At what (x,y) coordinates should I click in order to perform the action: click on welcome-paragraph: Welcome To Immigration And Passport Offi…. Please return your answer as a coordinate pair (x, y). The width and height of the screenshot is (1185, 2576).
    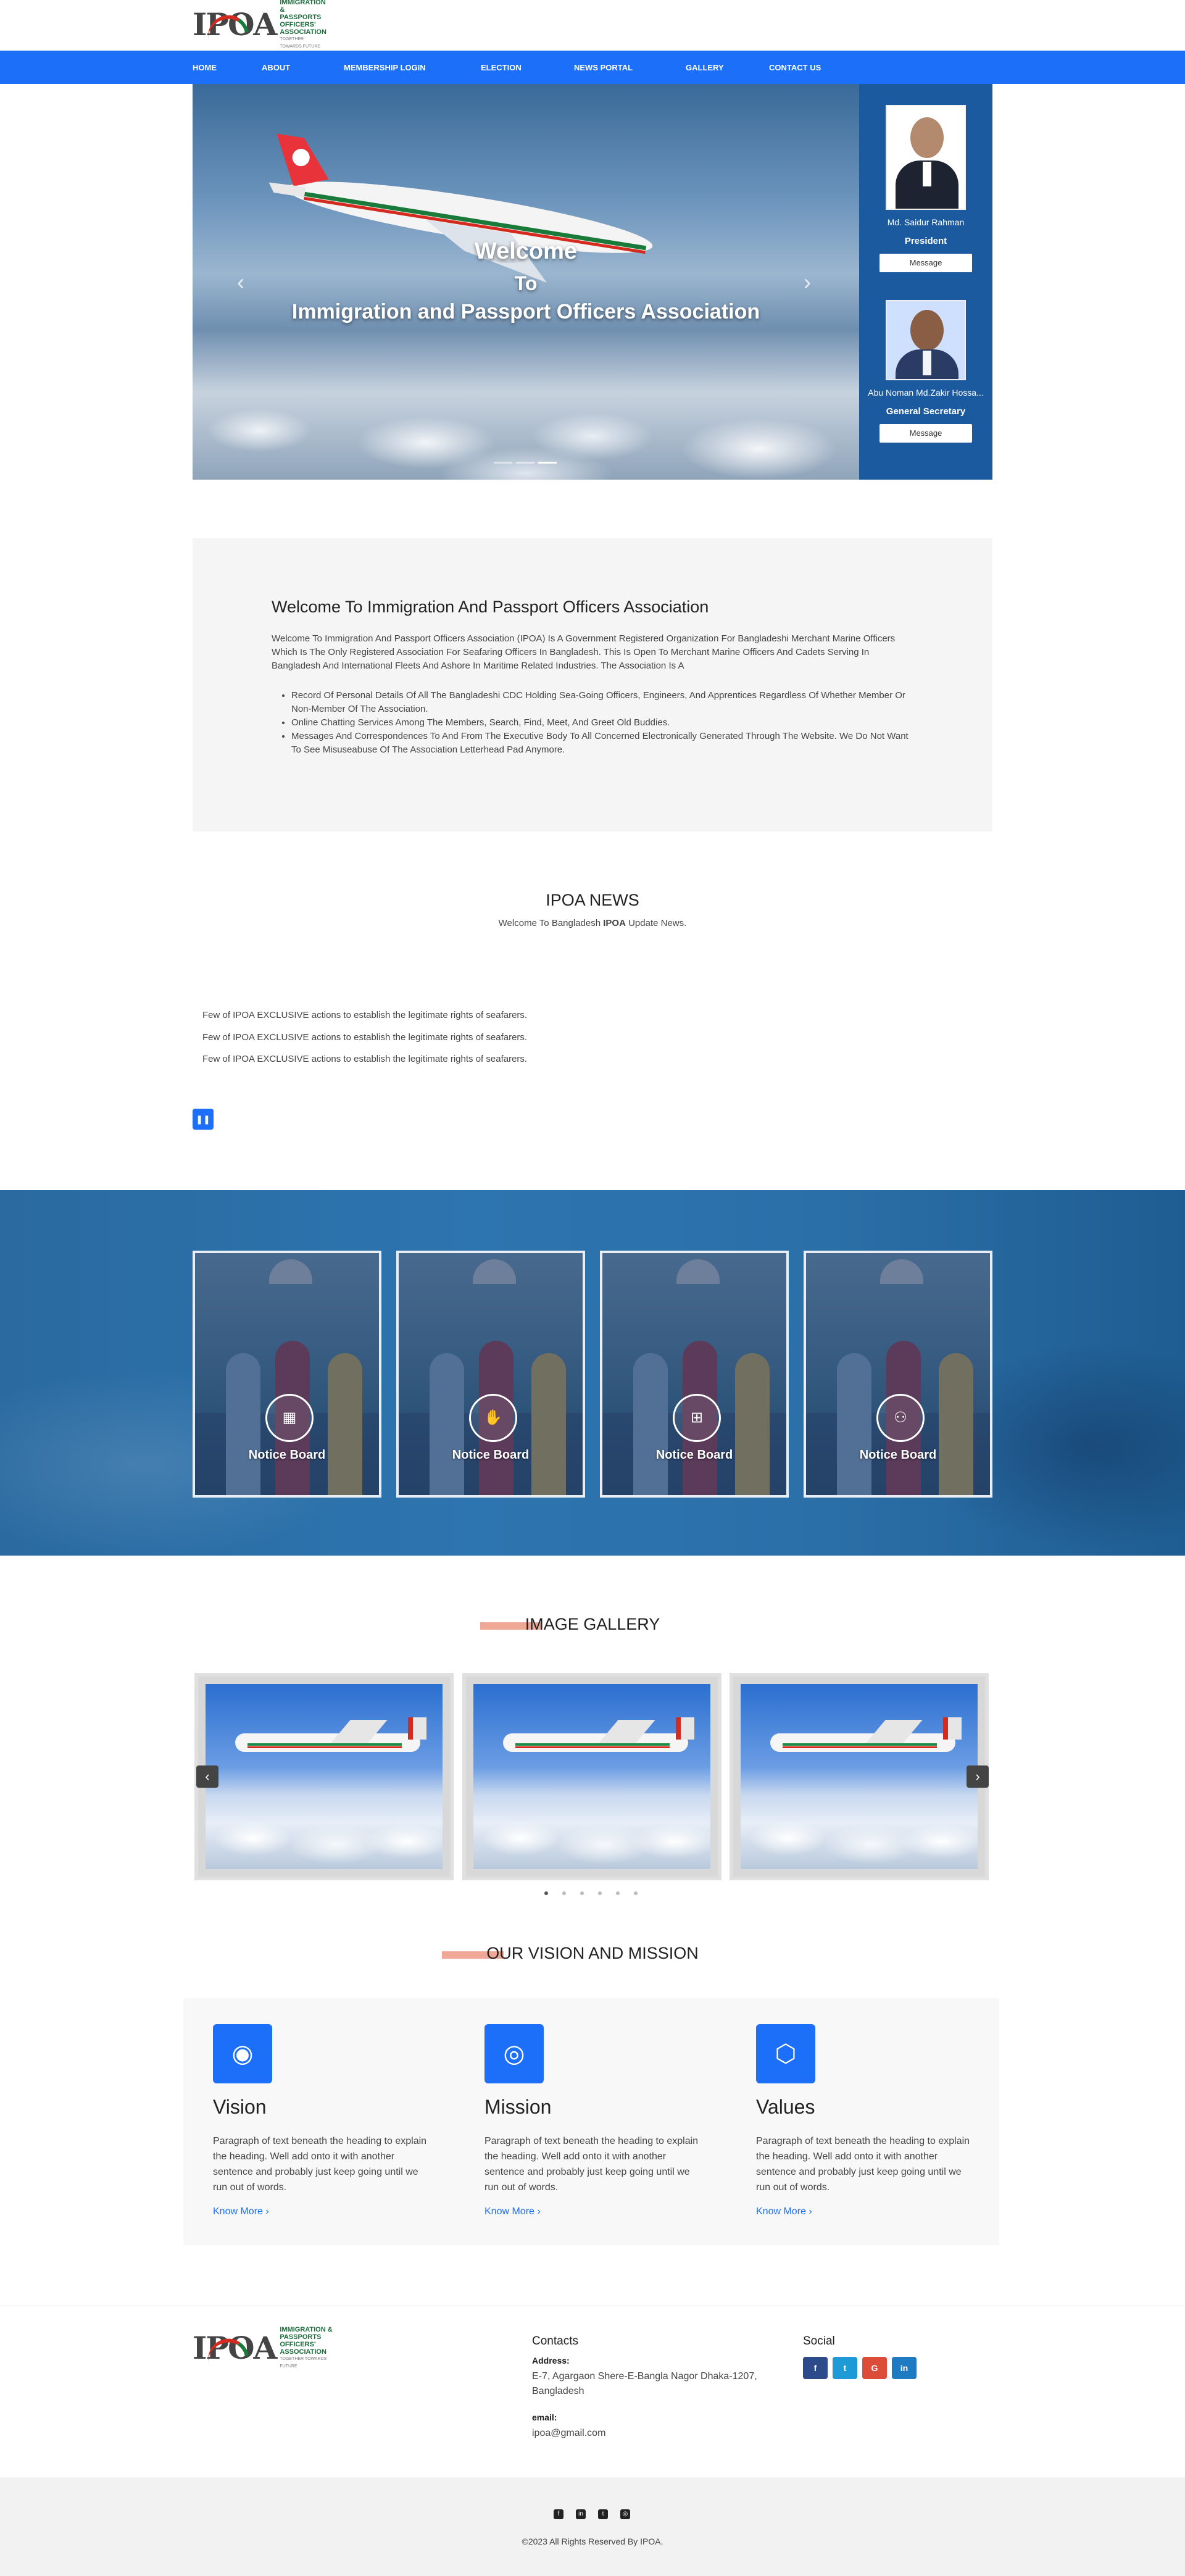
    Looking at the image, I should click on (584, 652).